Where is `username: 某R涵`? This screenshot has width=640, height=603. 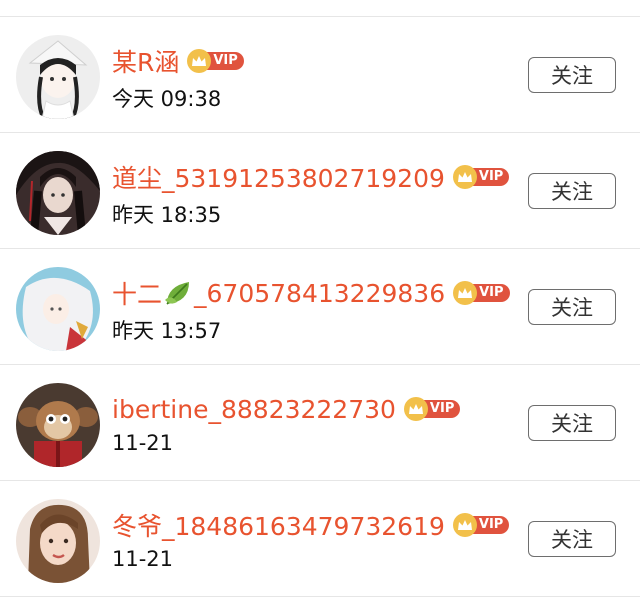 username: 某R涵 is located at coordinates (145, 61).